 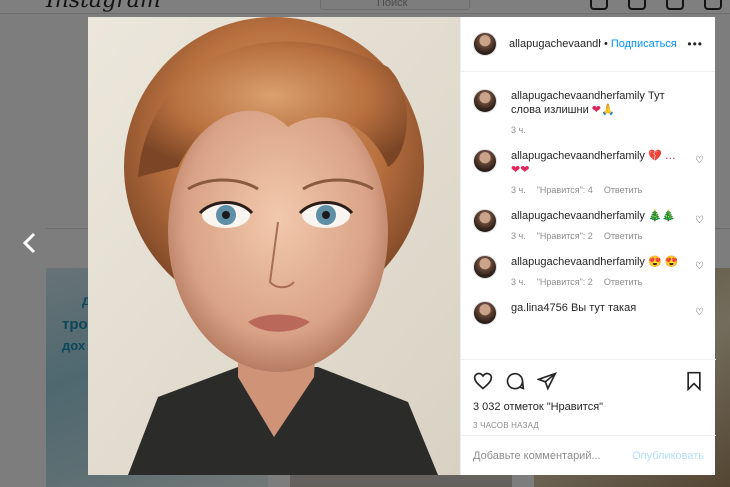 I want to click on post-author: allapugachevaandh, so click(x=555, y=44).